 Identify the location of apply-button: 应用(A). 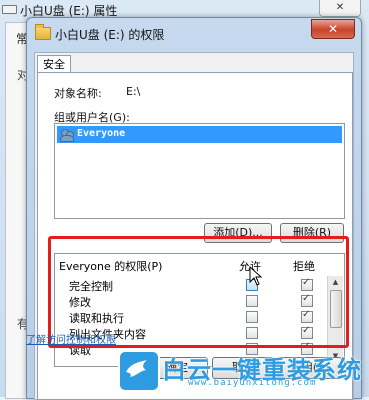
(310, 368).